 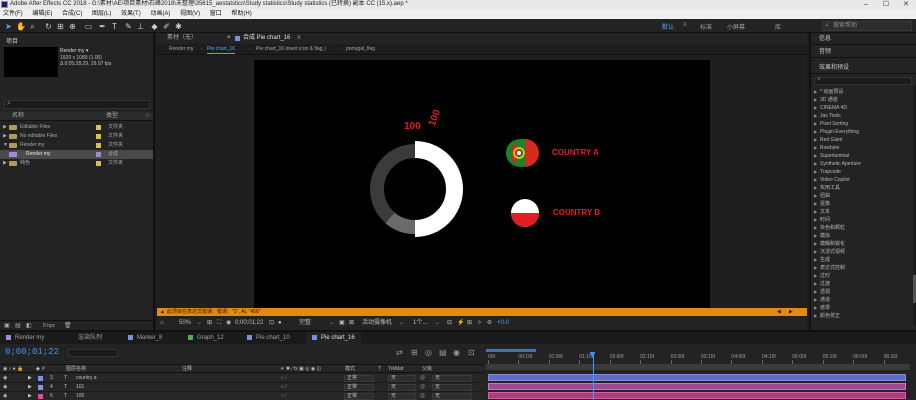 What do you see at coordinates (221, 49) in the screenshot?
I see `breadcrumb-pie-chart: Pie chart_16` at bounding box center [221, 49].